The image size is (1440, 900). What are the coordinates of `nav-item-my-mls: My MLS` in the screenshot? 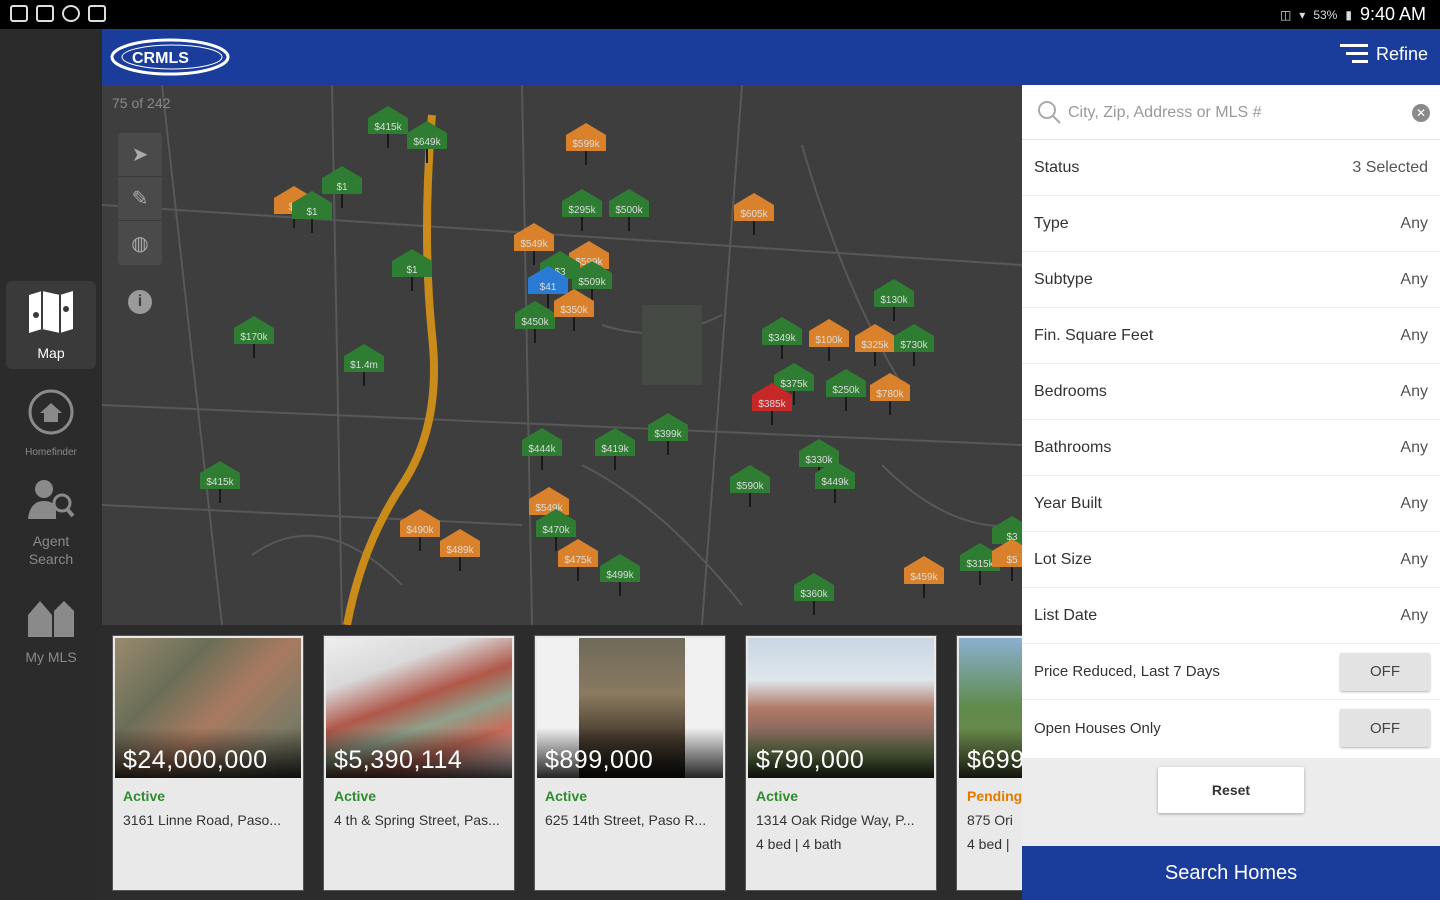 It's located at (51, 625).